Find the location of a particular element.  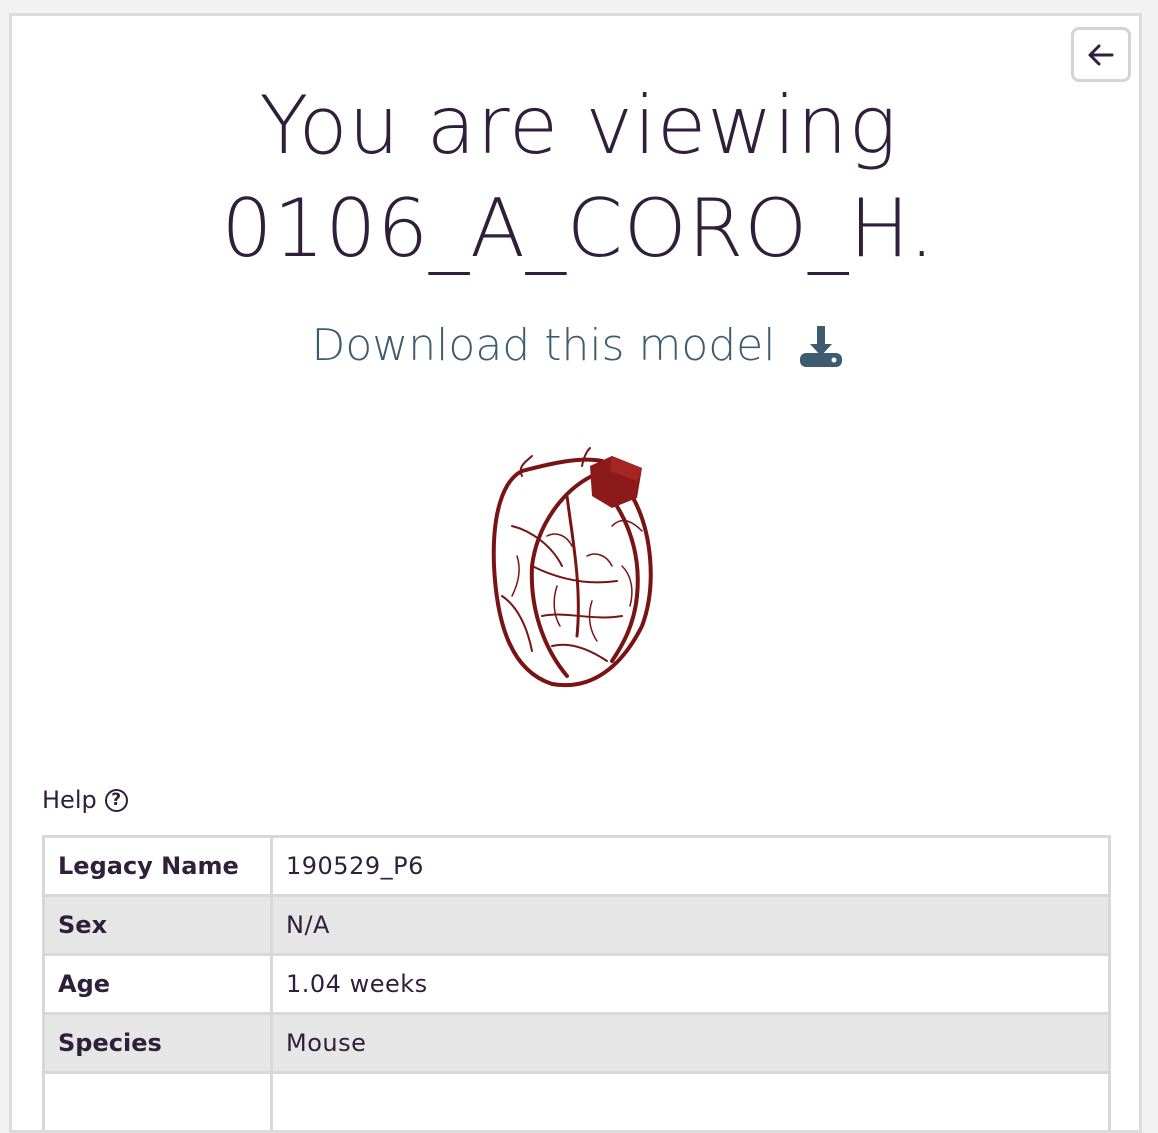

table-row: Species Mouse is located at coordinates (576, 1043).